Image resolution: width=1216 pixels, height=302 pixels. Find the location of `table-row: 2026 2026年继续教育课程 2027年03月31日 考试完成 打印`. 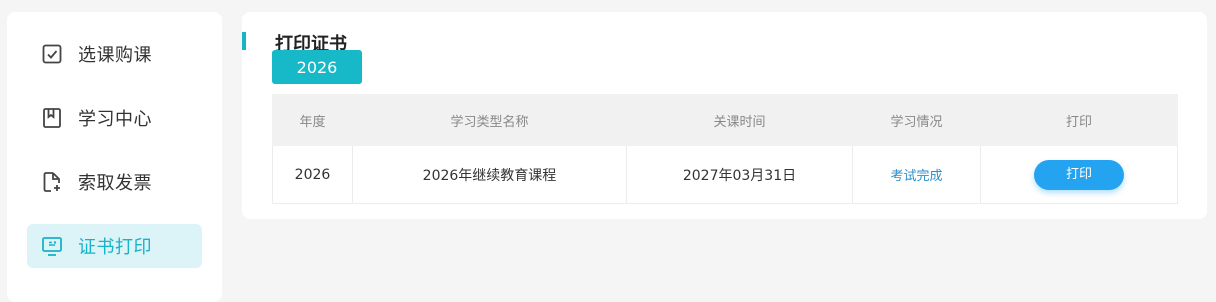

table-row: 2026 2026年继续教育课程 2027年03月31日 考试完成 打印 is located at coordinates (725, 174).